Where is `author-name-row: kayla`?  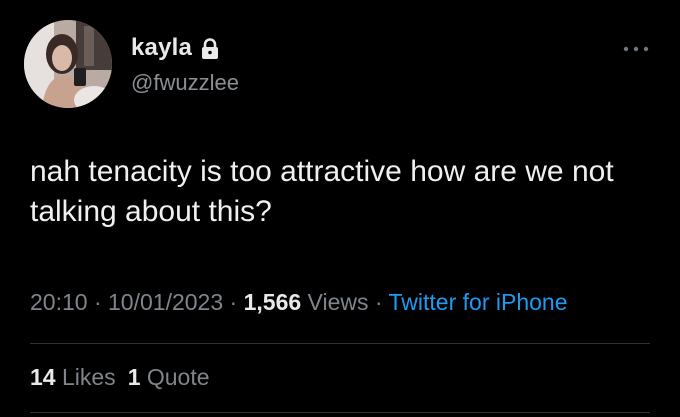 author-name-row: kayla is located at coordinates (175, 48).